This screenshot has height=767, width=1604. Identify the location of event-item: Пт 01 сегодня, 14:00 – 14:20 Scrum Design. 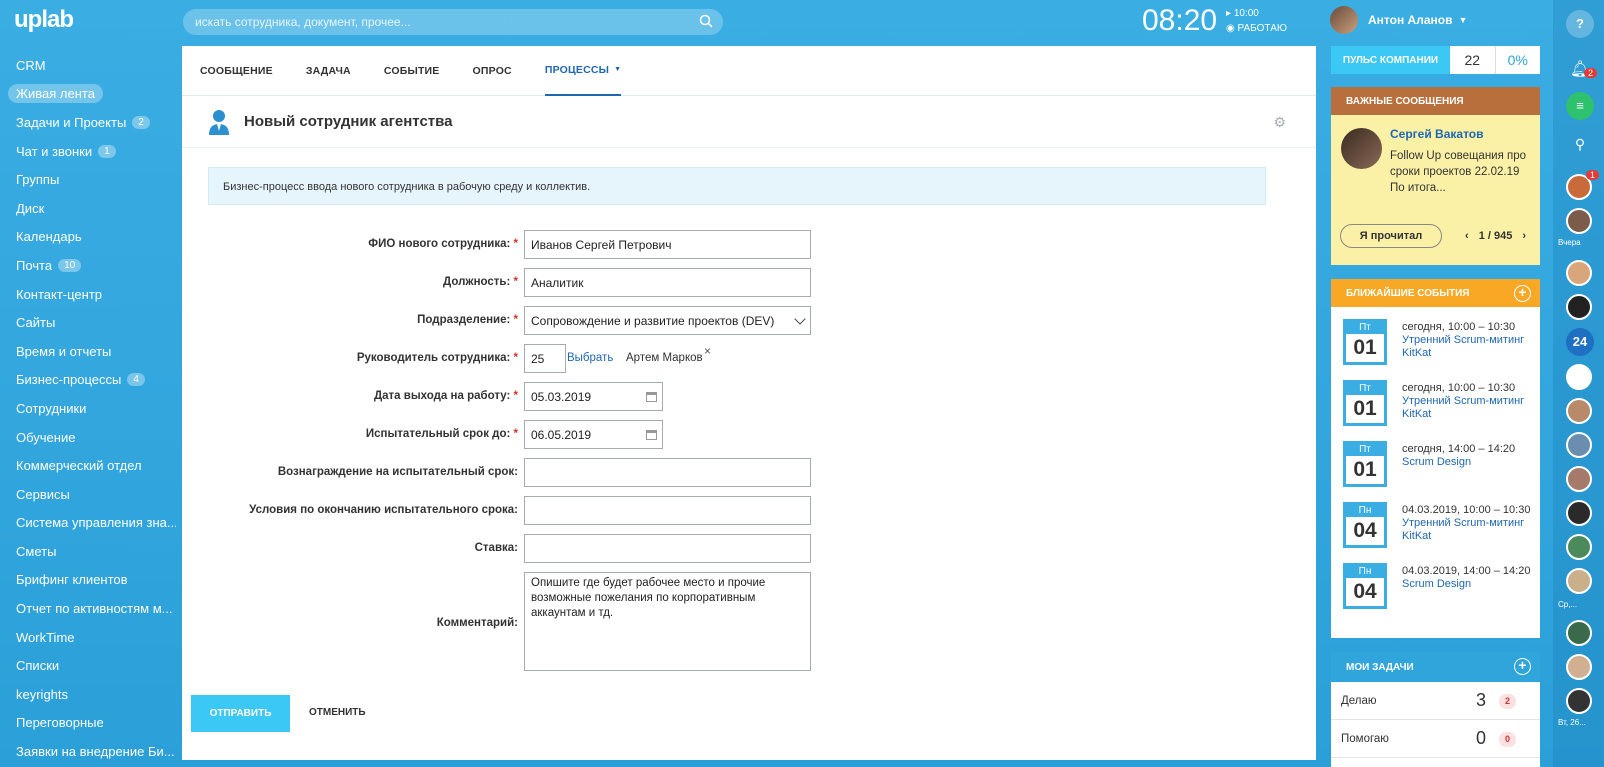
(1438, 470).